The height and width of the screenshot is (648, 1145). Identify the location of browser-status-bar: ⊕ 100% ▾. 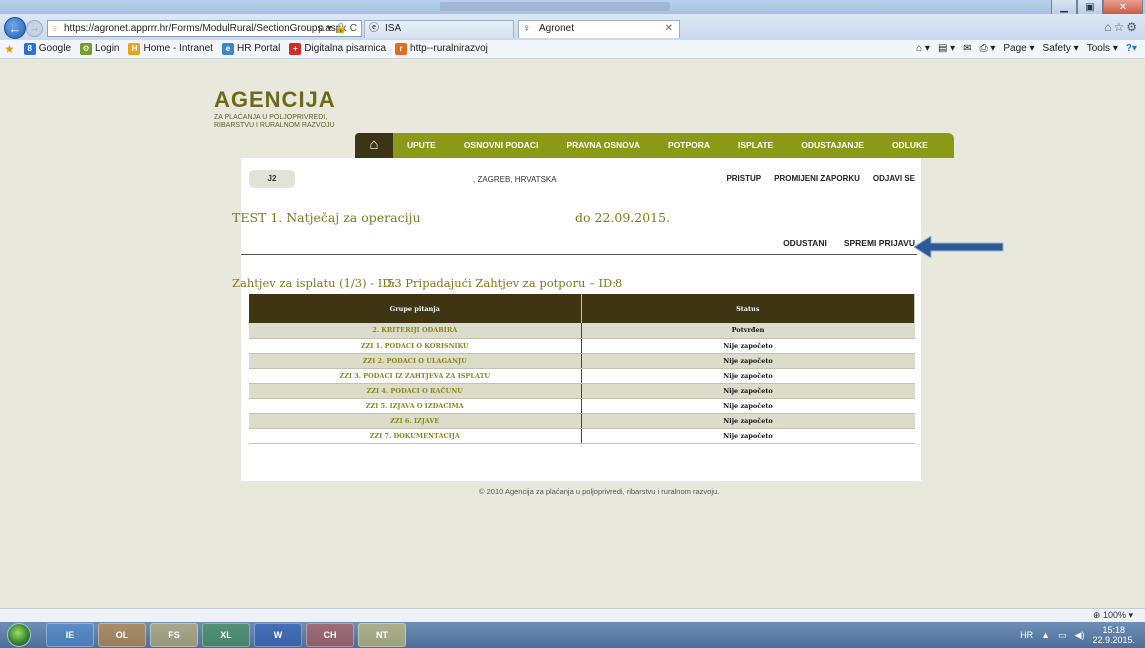
(572, 615).